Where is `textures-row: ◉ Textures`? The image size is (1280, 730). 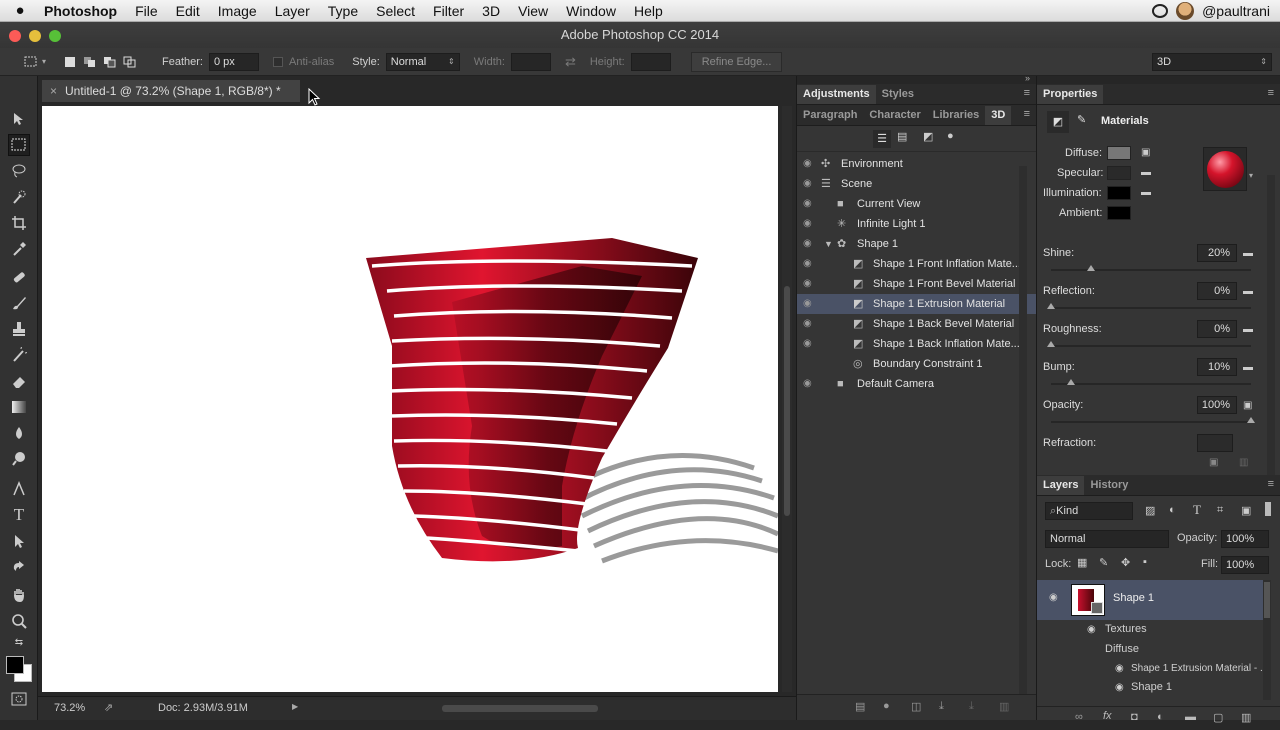 textures-row: ◉ Textures is located at coordinates (1150, 630).